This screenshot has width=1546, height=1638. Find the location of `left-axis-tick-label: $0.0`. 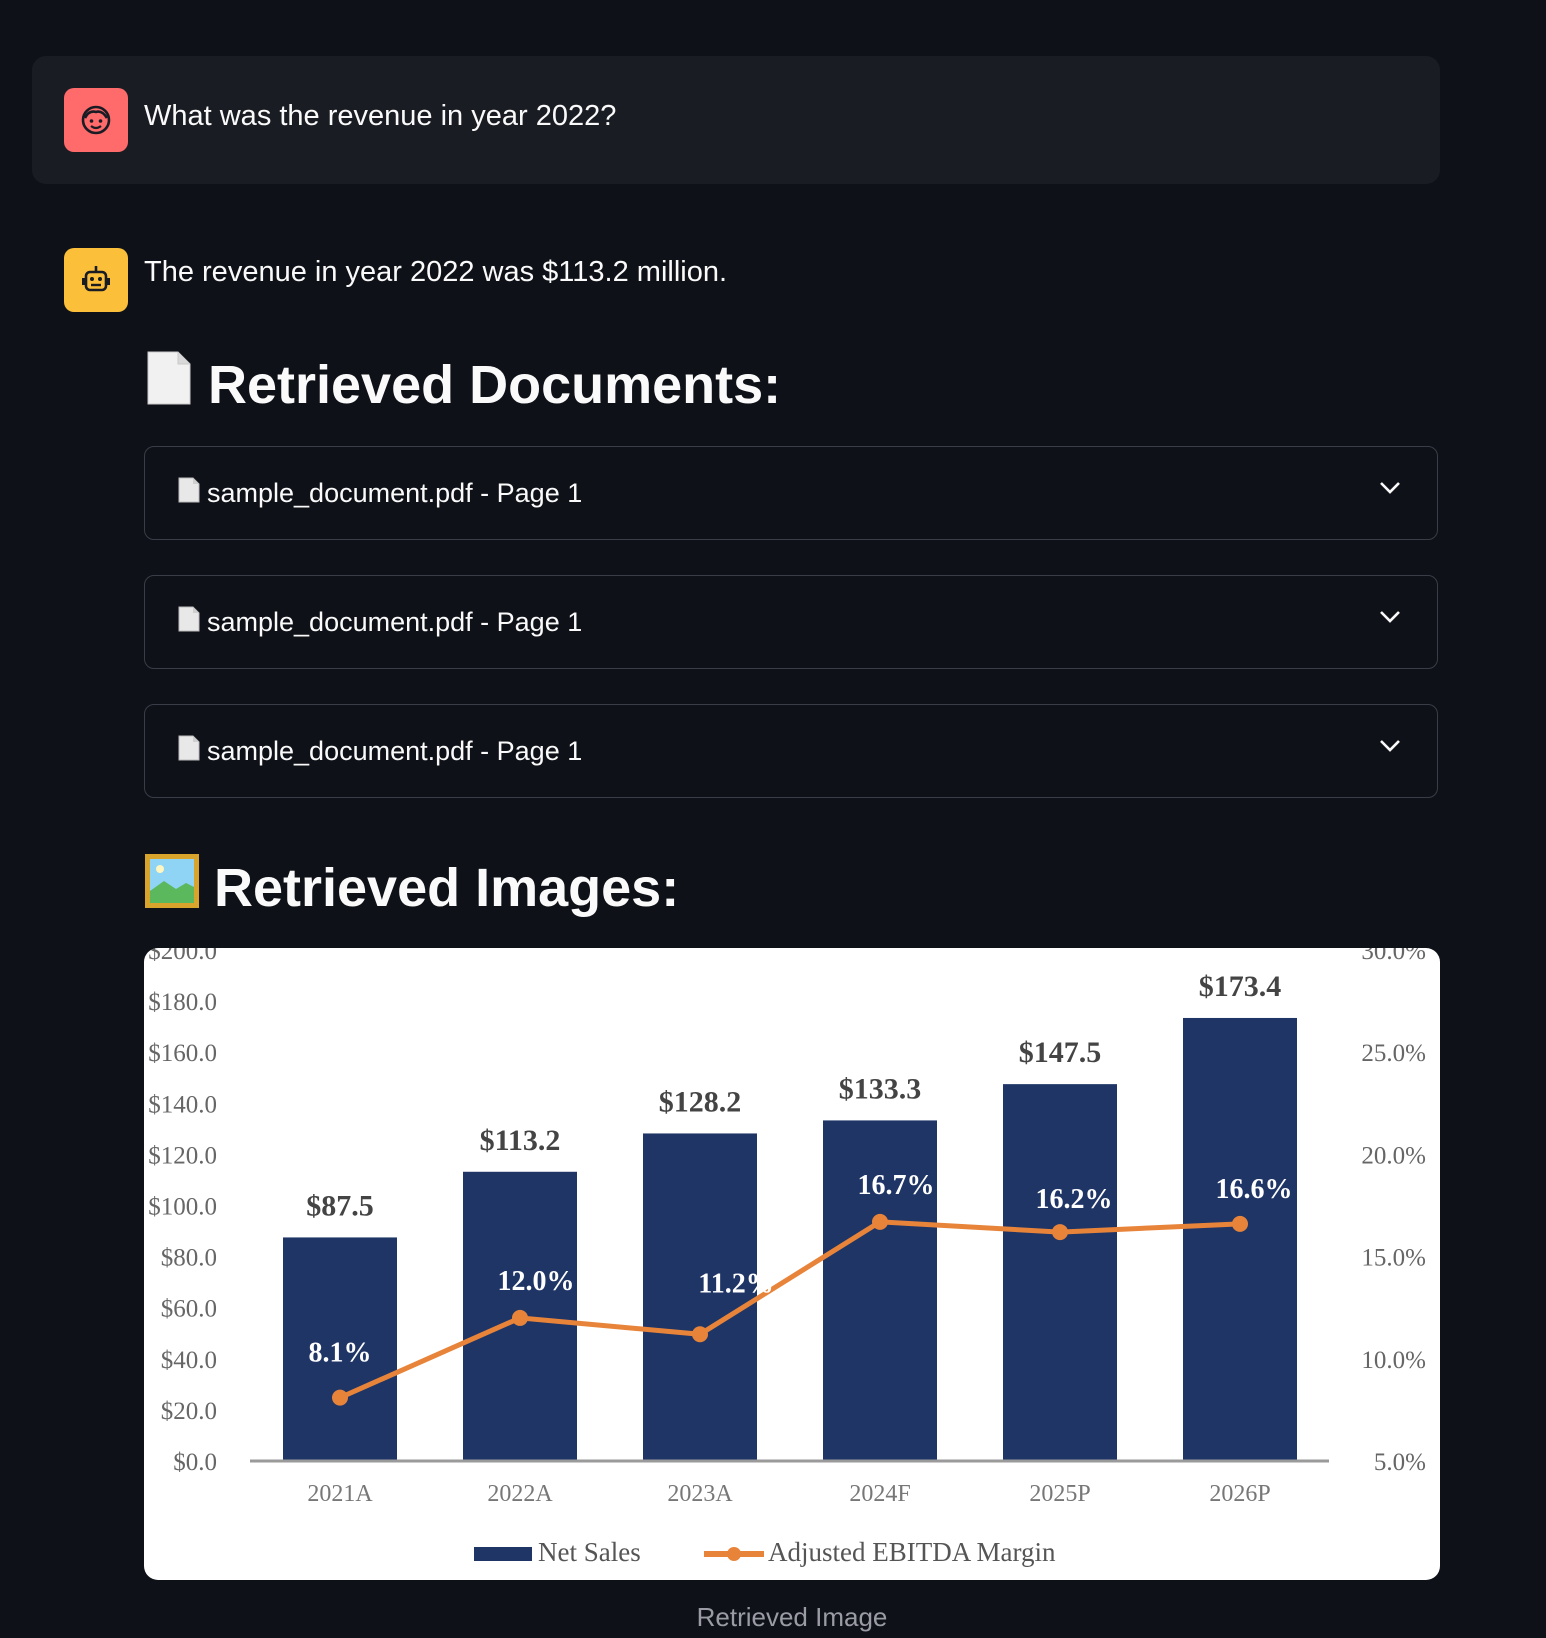

left-axis-tick-label: $0.0 is located at coordinates (195, 1462).